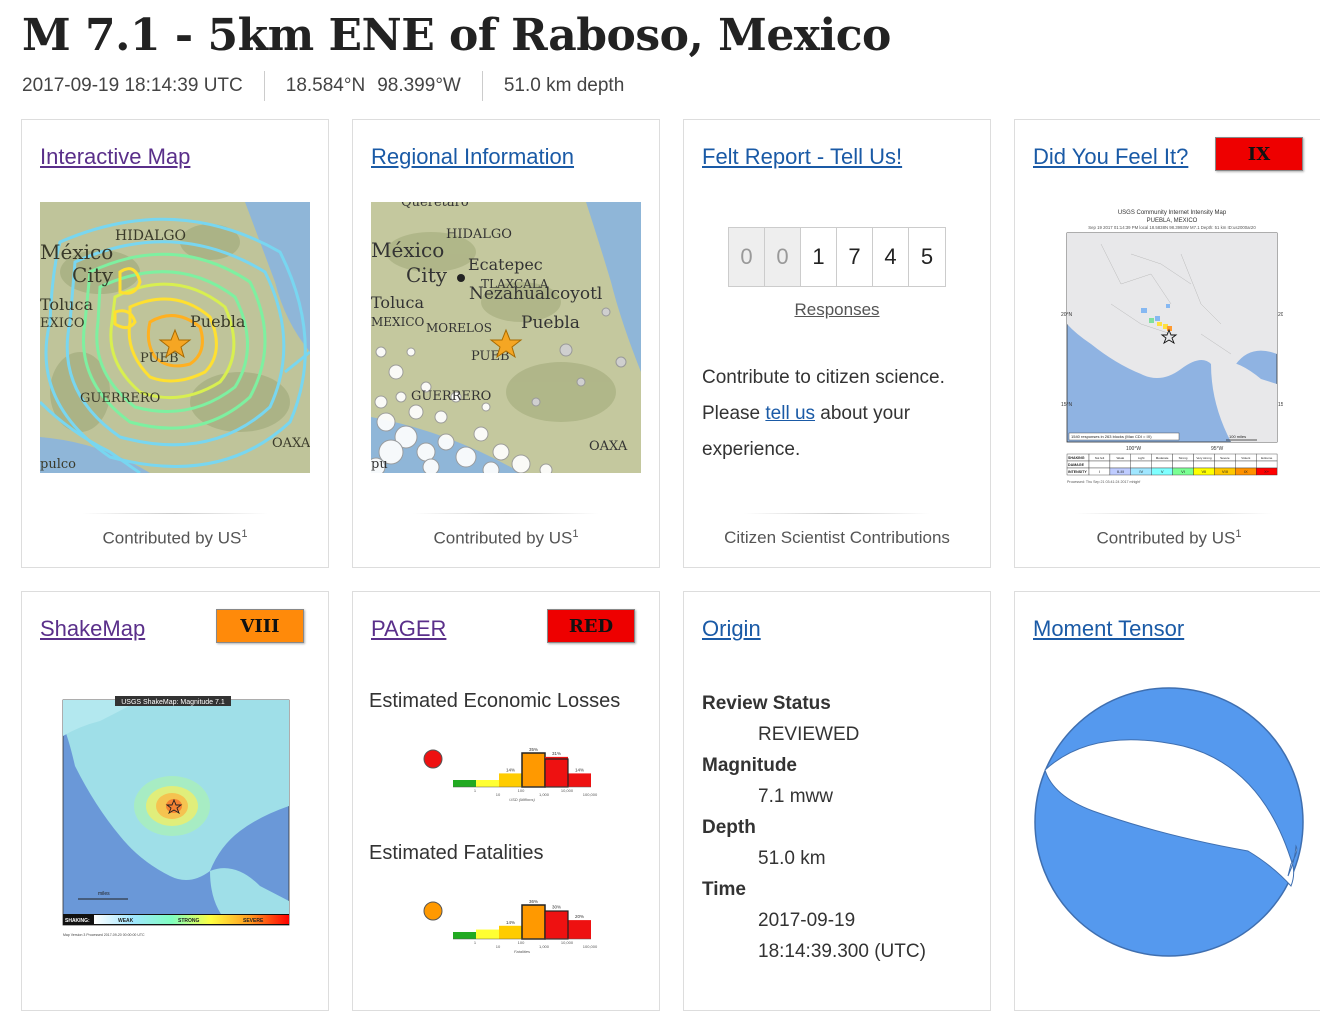  I want to click on time-date-value: 2017-09-19, so click(807, 920).